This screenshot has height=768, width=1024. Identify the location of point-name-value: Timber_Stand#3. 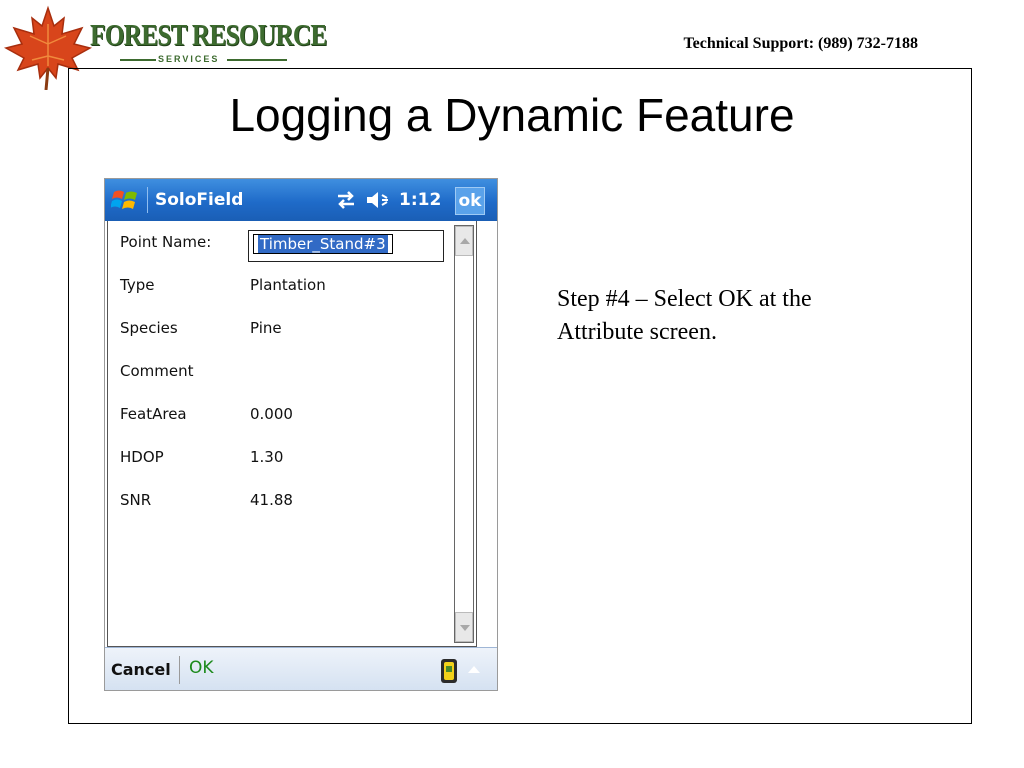
(323, 244).